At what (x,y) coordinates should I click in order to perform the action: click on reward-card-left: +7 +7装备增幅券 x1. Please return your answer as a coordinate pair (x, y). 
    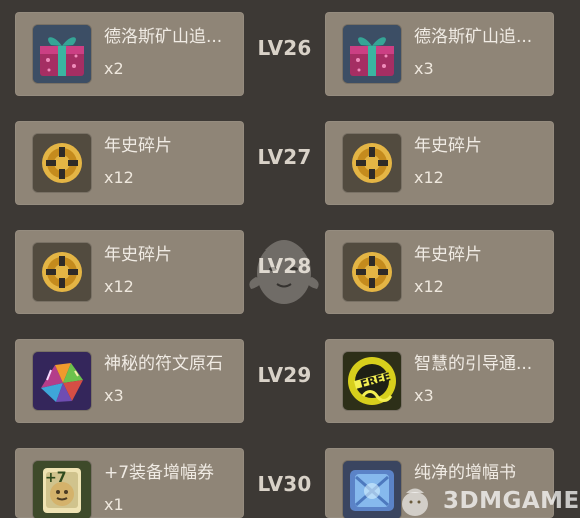
    Looking at the image, I should click on (129, 483).